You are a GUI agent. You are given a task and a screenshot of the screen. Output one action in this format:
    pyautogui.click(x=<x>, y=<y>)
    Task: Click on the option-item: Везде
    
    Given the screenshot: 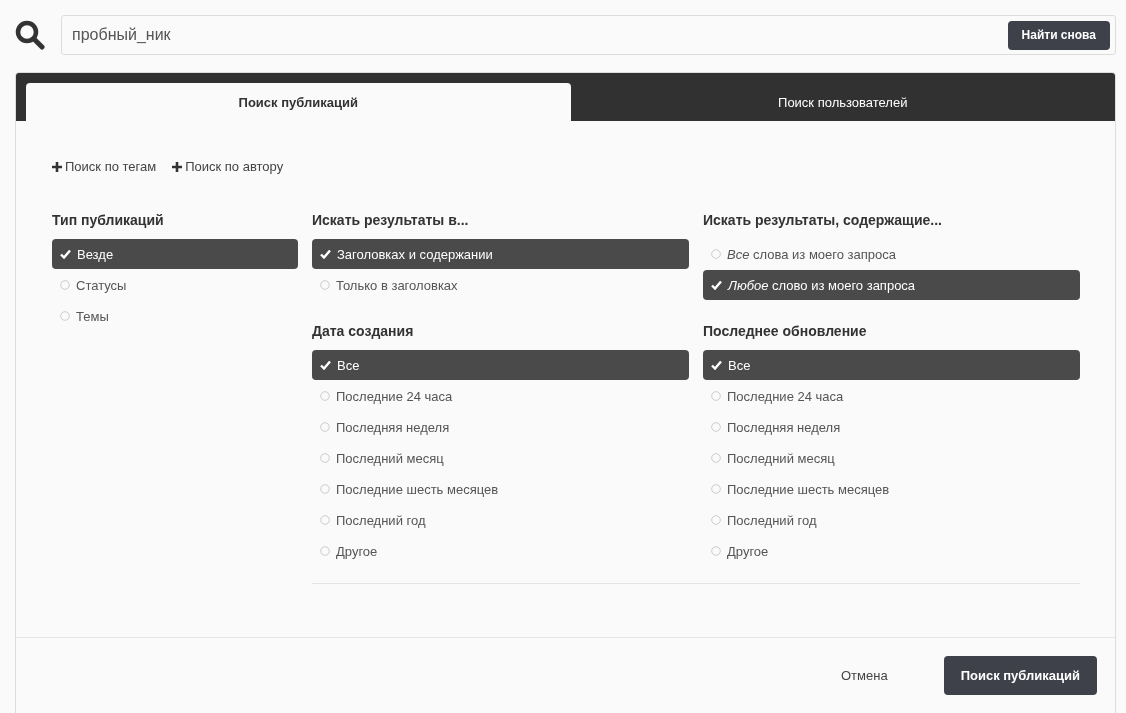 What is the action you would take?
    pyautogui.click(x=175, y=254)
    